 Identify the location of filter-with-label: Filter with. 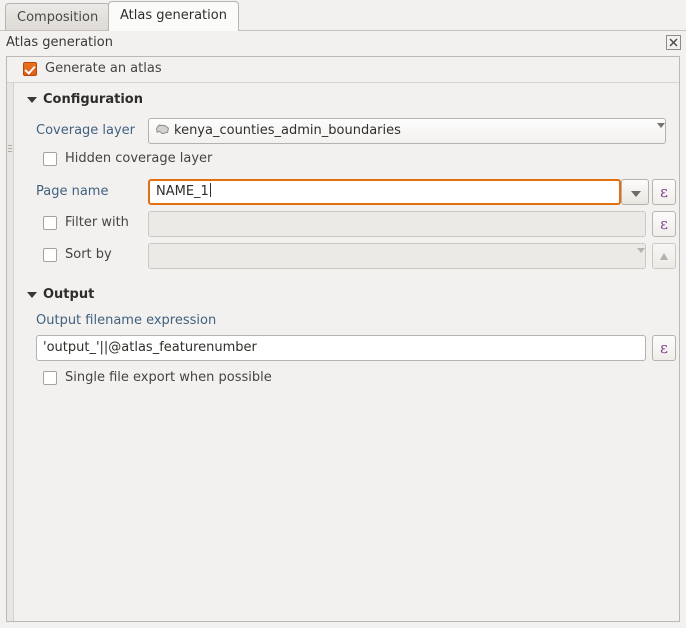
(97, 222).